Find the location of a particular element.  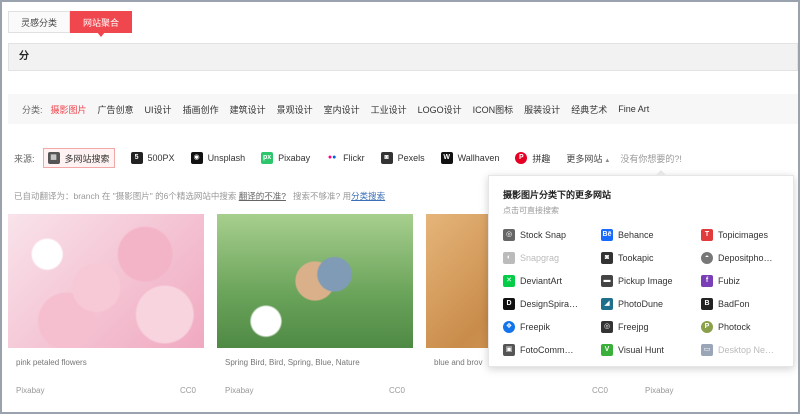

tookapic-icon: ◙ is located at coordinates (607, 258).